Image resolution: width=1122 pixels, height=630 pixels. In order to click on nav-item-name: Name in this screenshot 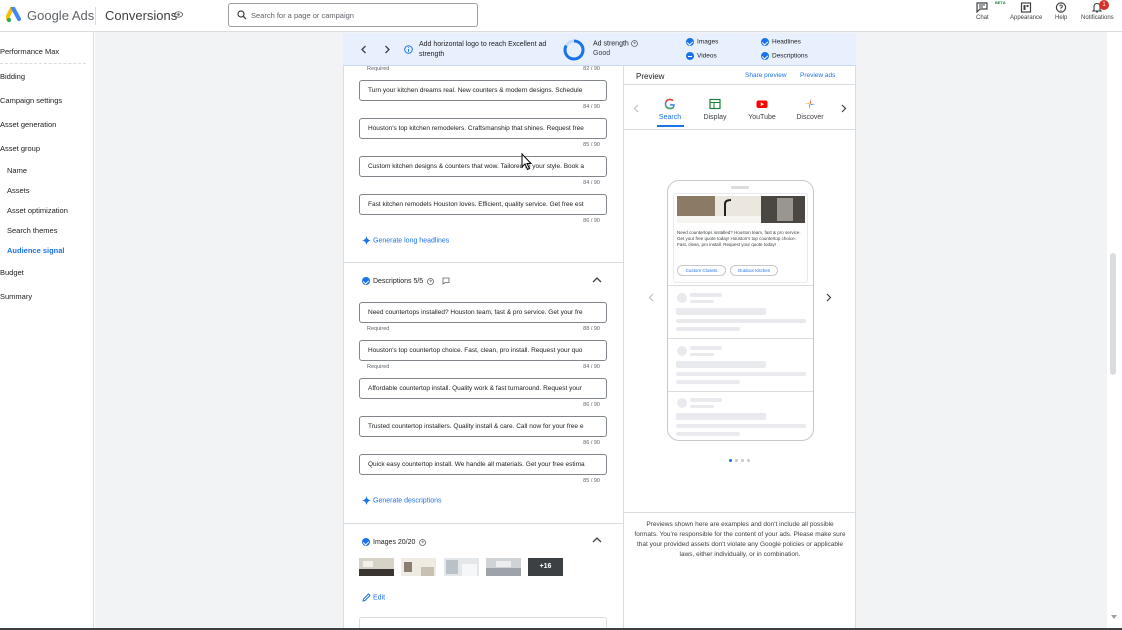, I will do `click(17, 170)`.